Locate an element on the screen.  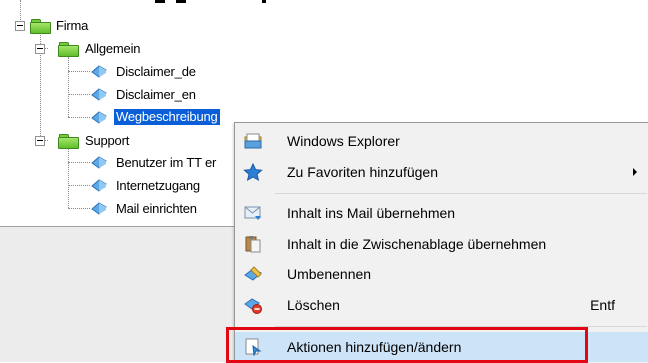
menu-item-label: Zu Favoriten hinzufügen is located at coordinates (362, 172).